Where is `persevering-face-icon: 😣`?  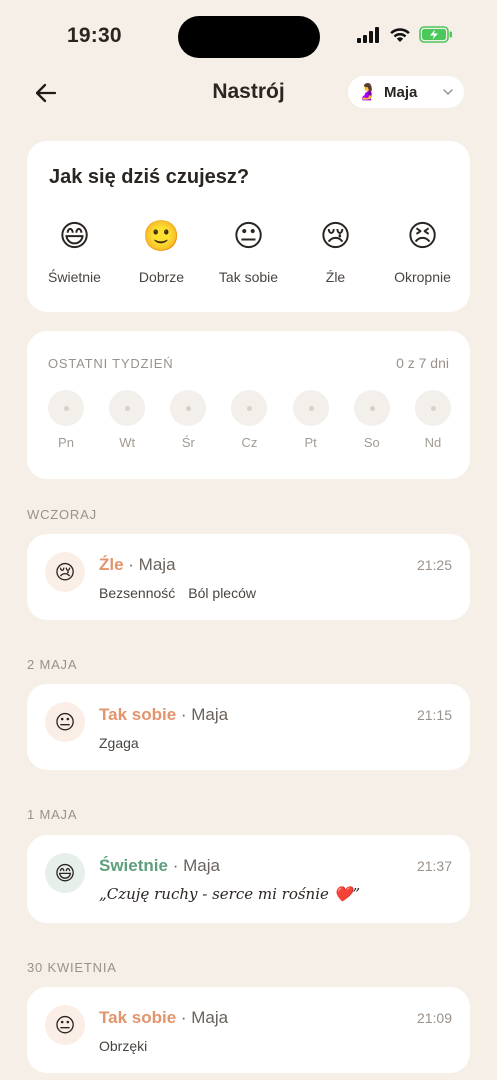
persevering-face-icon: 😣 is located at coordinates (422, 236).